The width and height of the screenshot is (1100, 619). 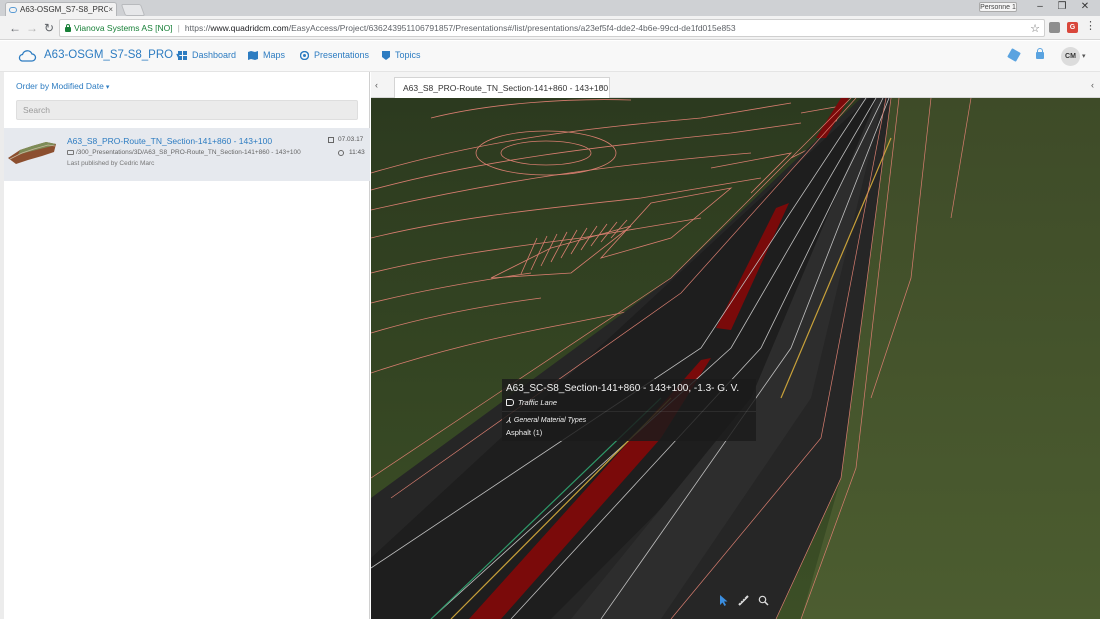 What do you see at coordinates (1062, 7) in the screenshot?
I see `window-maximize-button: ❐` at bounding box center [1062, 7].